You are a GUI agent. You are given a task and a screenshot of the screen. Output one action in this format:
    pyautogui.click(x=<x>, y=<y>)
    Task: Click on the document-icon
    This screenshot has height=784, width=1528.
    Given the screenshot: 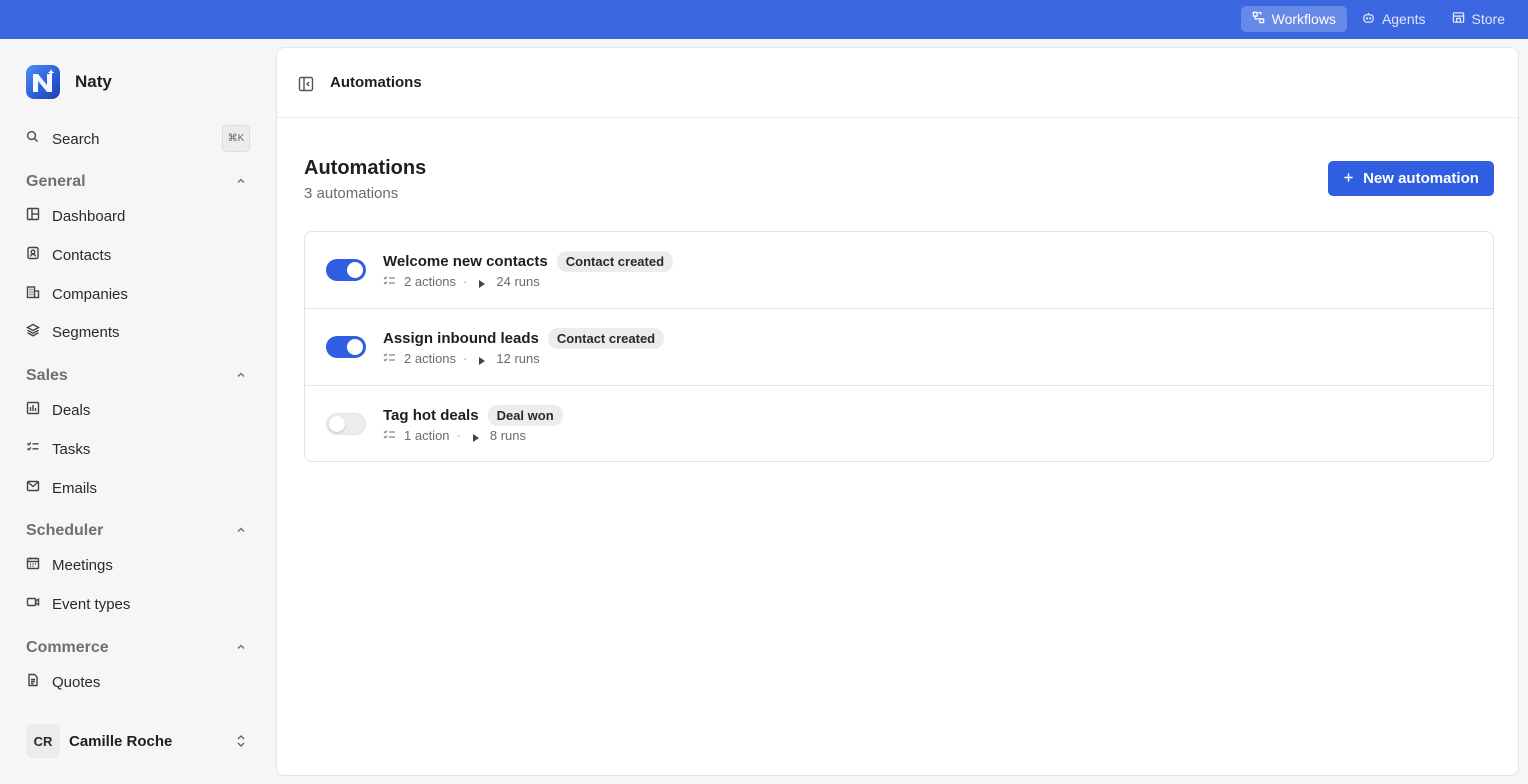 What is the action you would take?
    pyautogui.click(x=33, y=682)
    